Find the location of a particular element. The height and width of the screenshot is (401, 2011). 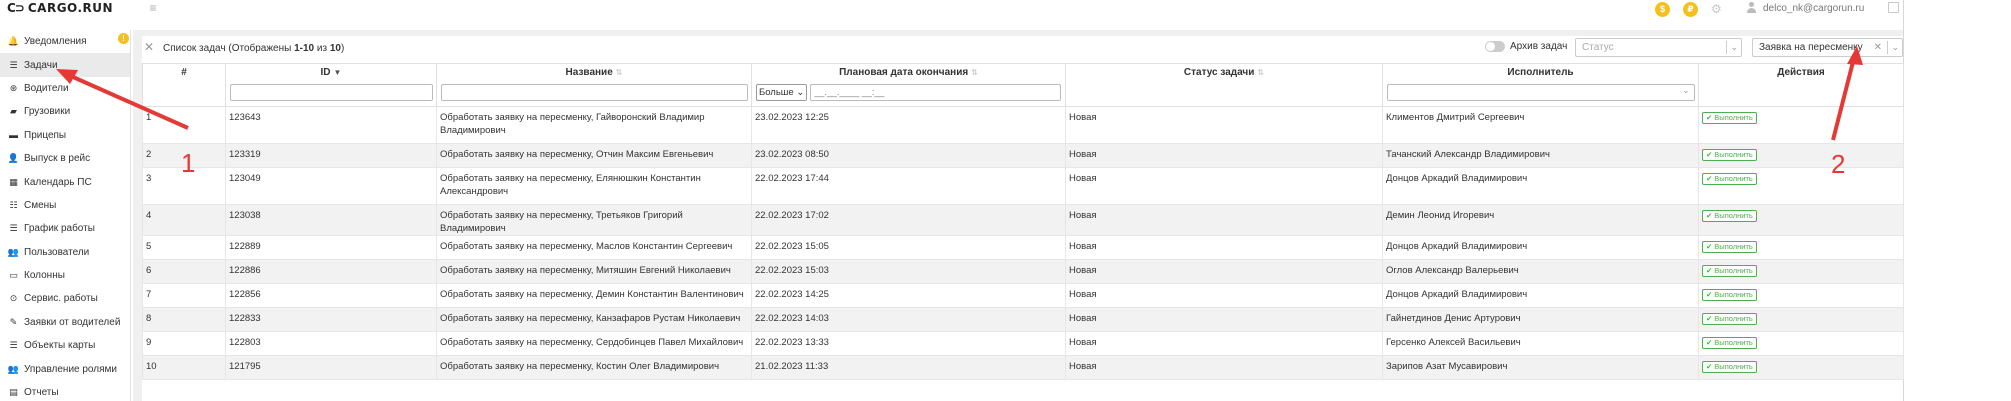

annotation-label-1: 1 is located at coordinates (188, 163).